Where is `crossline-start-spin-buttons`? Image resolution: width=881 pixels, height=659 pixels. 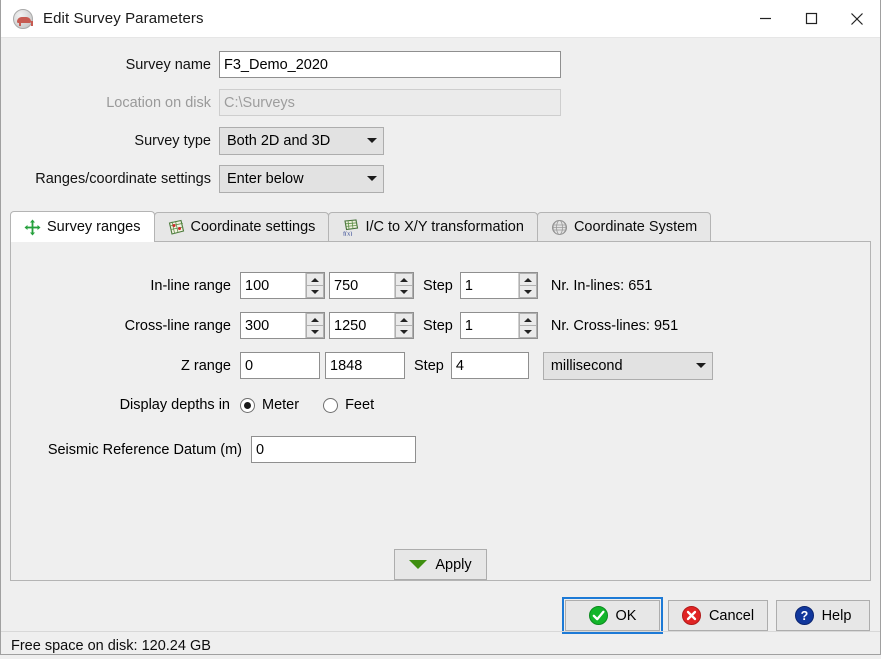
crossline-start-spin-buttons is located at coordinates (314, 325).